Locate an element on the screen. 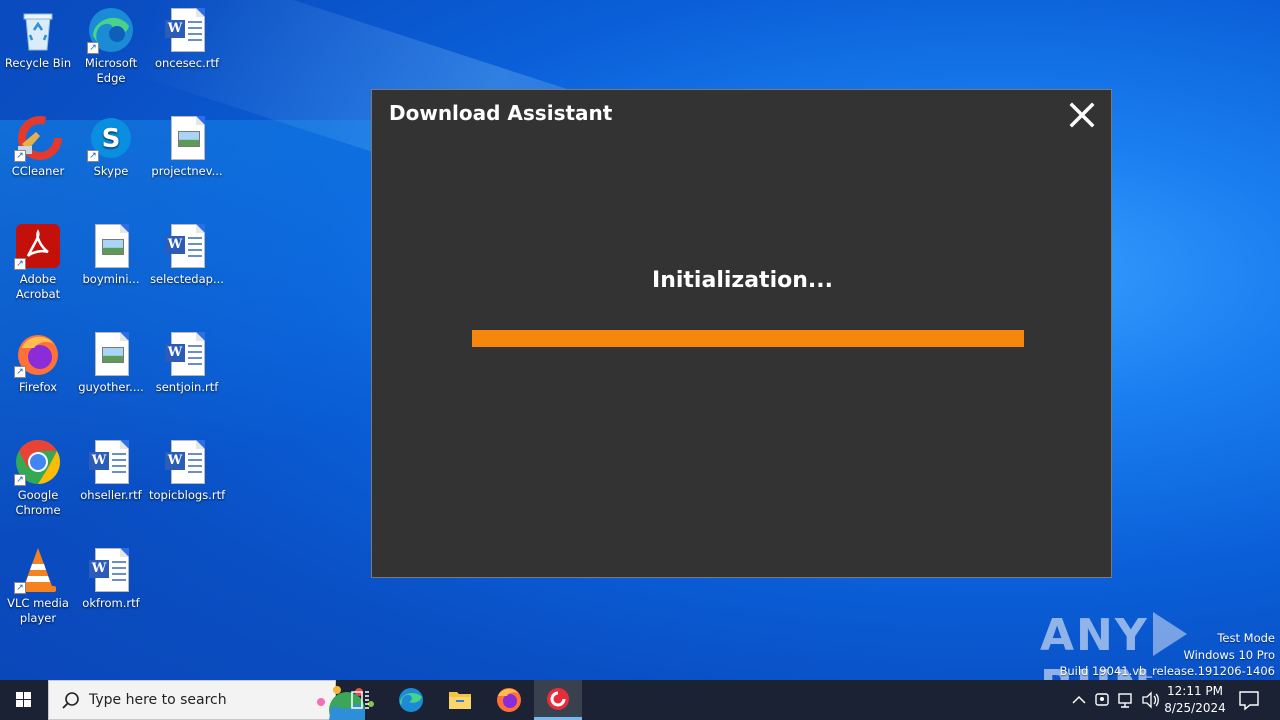 This screenshot has width=1280, height=720. search-placeholder: Type here to search is located at coordinates (158, 700).